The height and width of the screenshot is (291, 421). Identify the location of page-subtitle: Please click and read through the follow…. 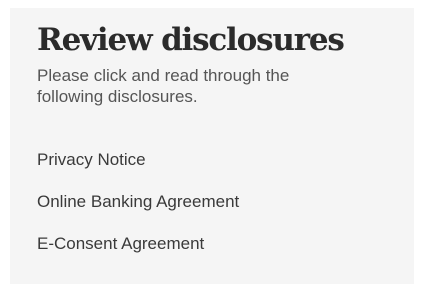
(163, 86).